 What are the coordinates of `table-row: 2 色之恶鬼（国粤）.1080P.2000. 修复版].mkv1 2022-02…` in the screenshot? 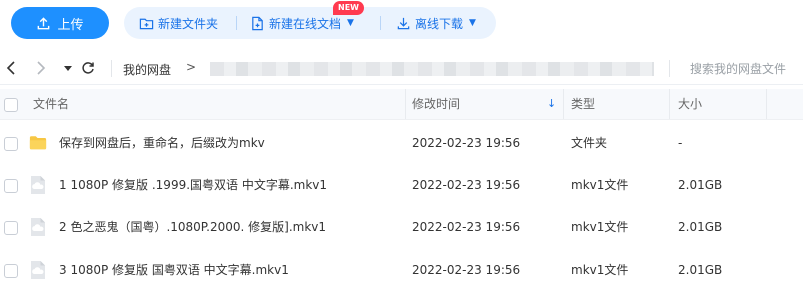 It's located at (401, 227).